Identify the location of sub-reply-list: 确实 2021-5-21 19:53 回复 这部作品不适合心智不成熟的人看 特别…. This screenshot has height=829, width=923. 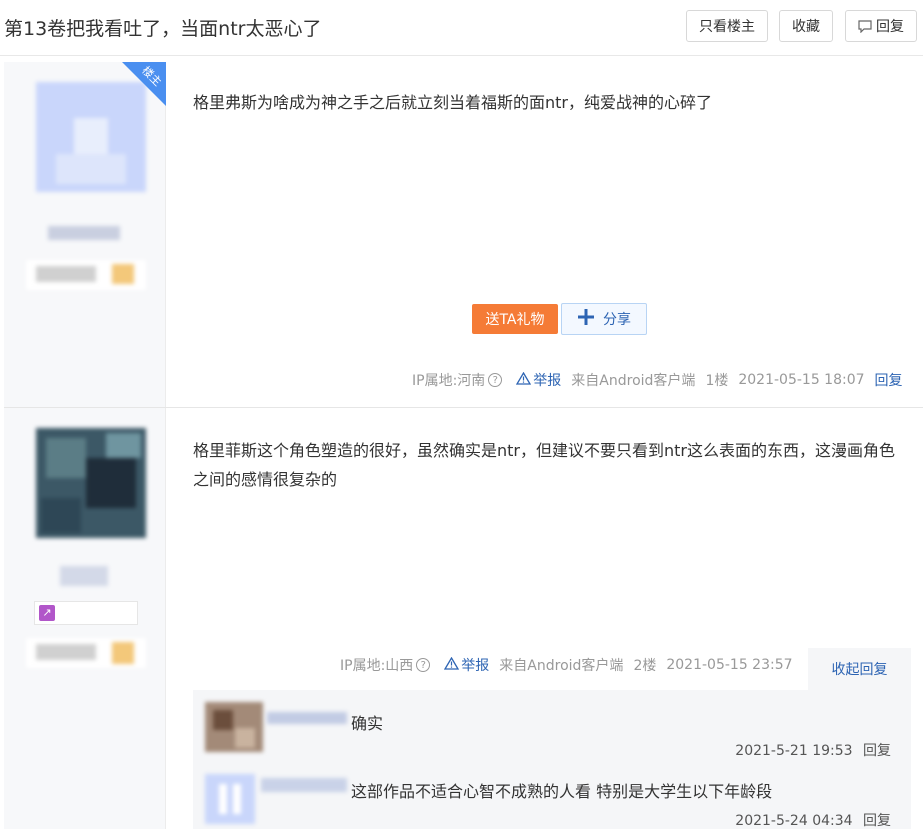
(552, 759).